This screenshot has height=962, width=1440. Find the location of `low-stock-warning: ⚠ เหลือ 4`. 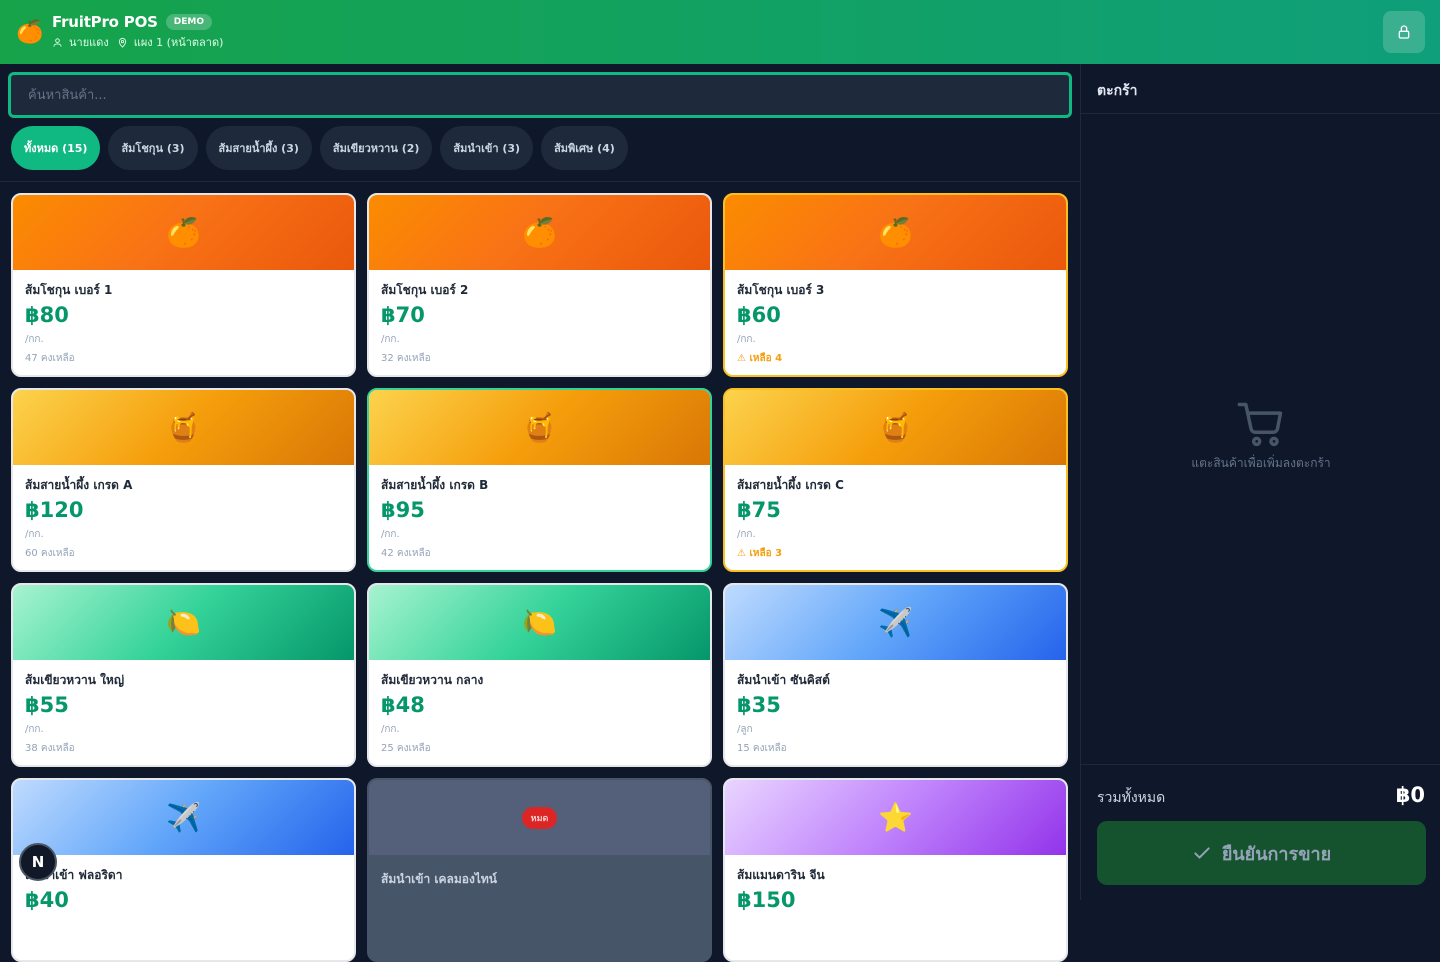

low-stock-warning: ⚠ เหลือ 4 is located at coordinates (760, 358).